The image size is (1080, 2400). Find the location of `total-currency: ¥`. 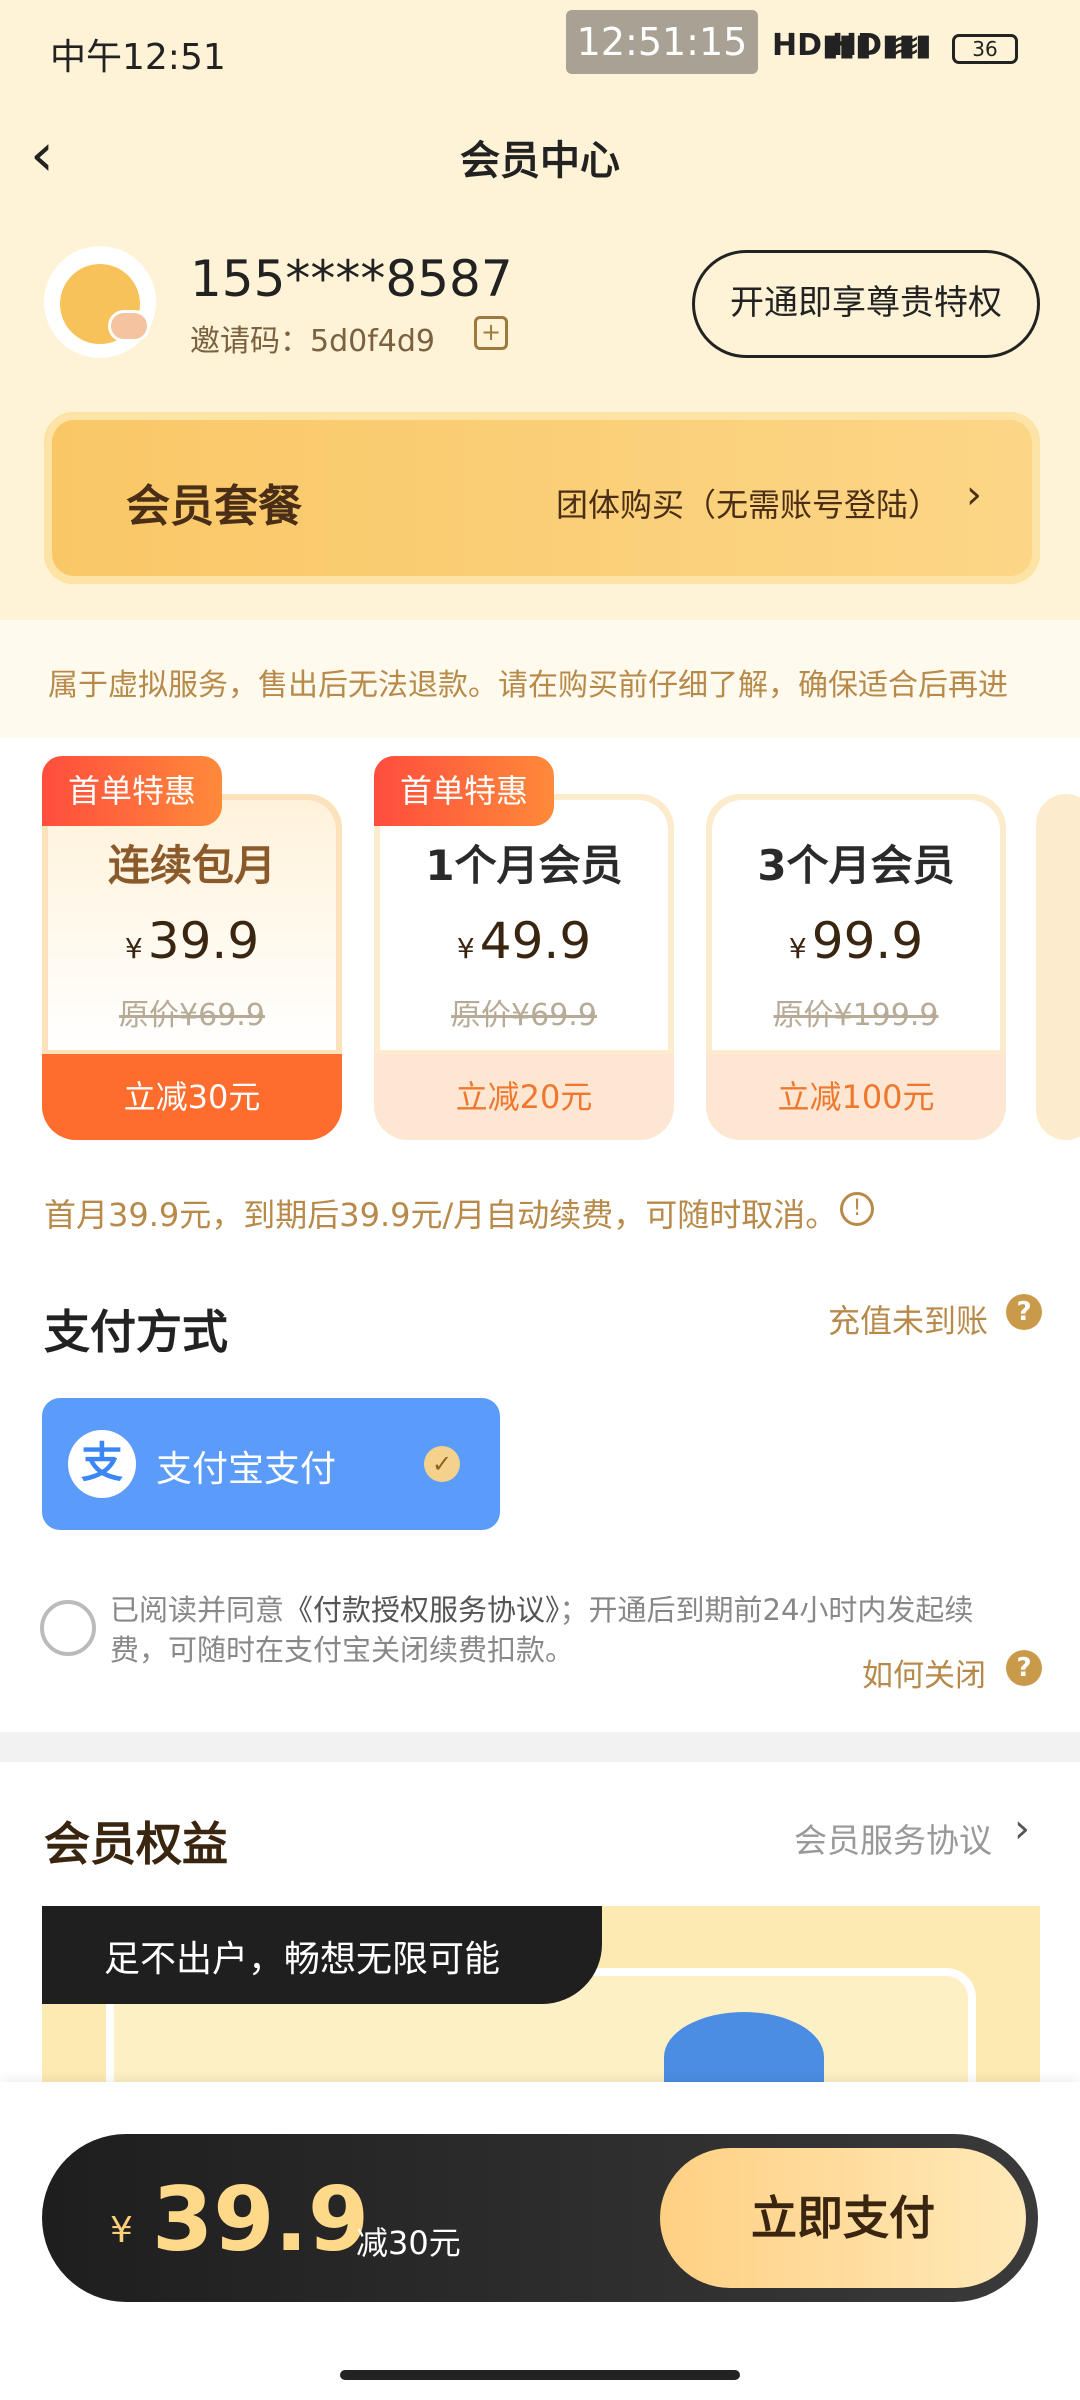

total-currency: ¥ is located at coordinates (121, 2230).